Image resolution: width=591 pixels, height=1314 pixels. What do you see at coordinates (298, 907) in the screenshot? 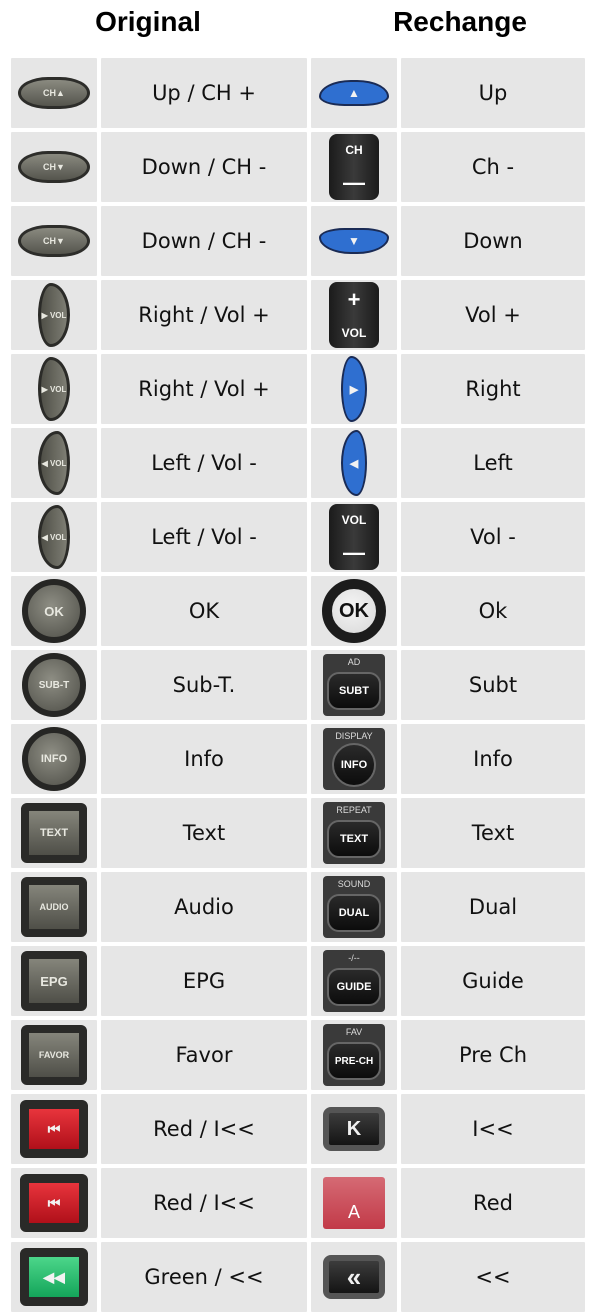
I see `table-row: AUDIO Audio SOUND DUAL Dual` at bounding box center [298, 907].